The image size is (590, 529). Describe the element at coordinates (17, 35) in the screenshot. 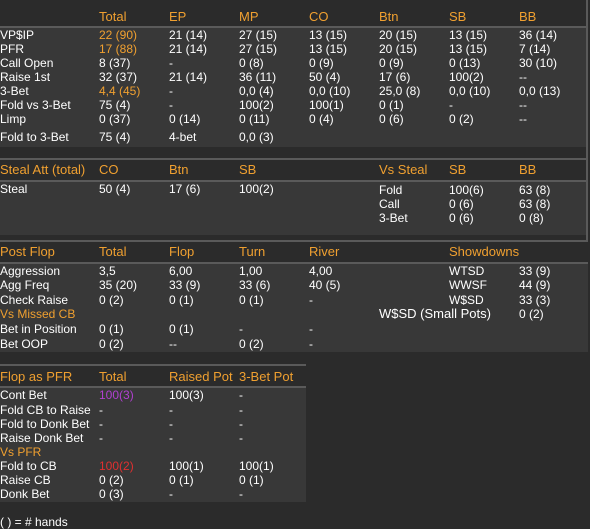

I see `row-label: VP$IP` at that location.